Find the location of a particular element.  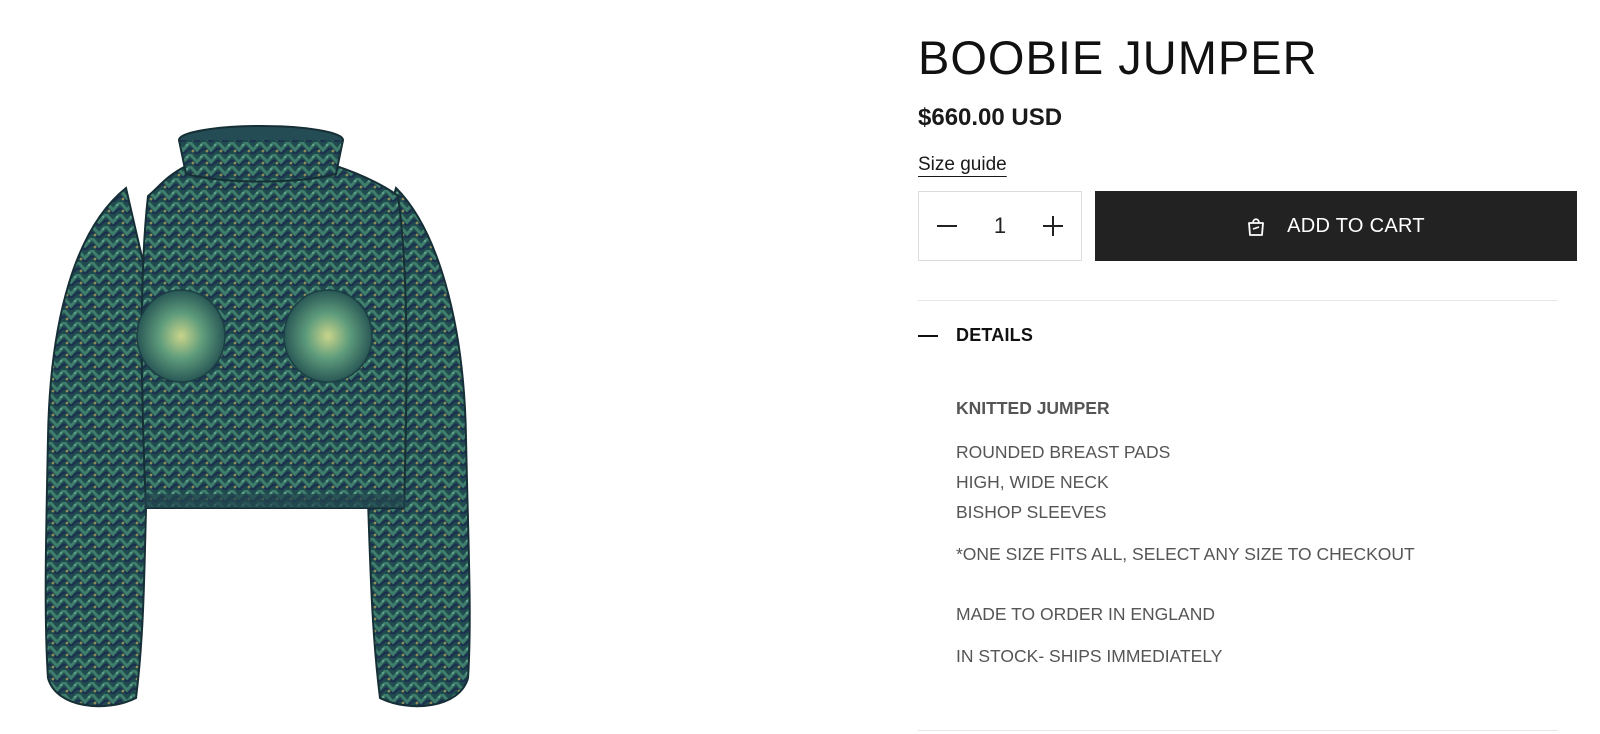

details-label: DETAILS is located at coordinates (995, 335).